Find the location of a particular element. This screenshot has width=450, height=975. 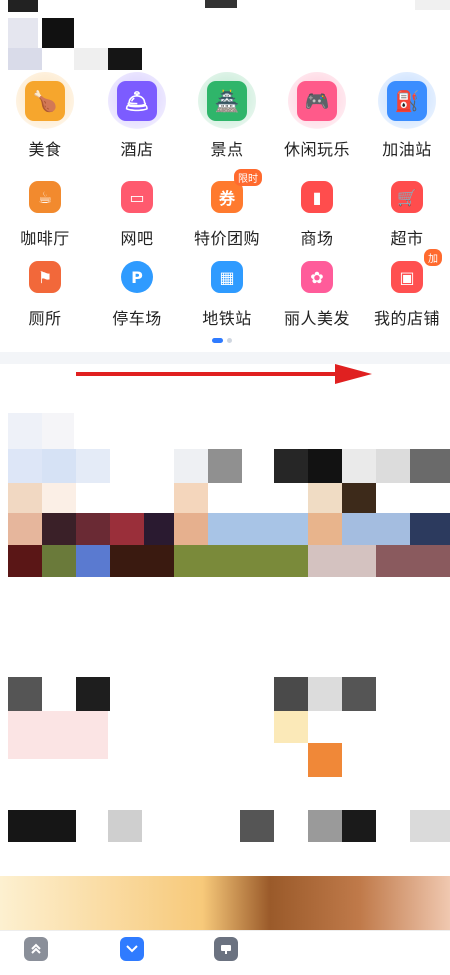

header-area is located at coordinates (225, 36).